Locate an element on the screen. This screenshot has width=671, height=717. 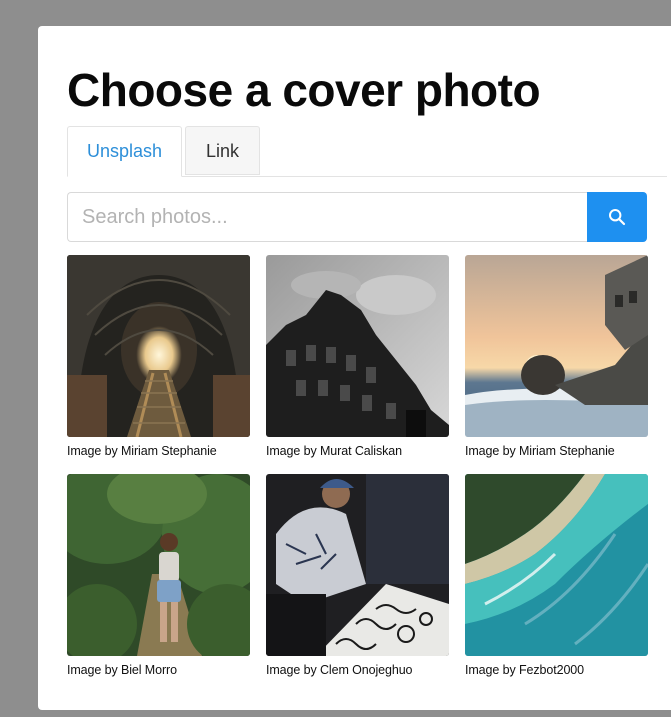
search-icon is located at coordinates (617, 217).